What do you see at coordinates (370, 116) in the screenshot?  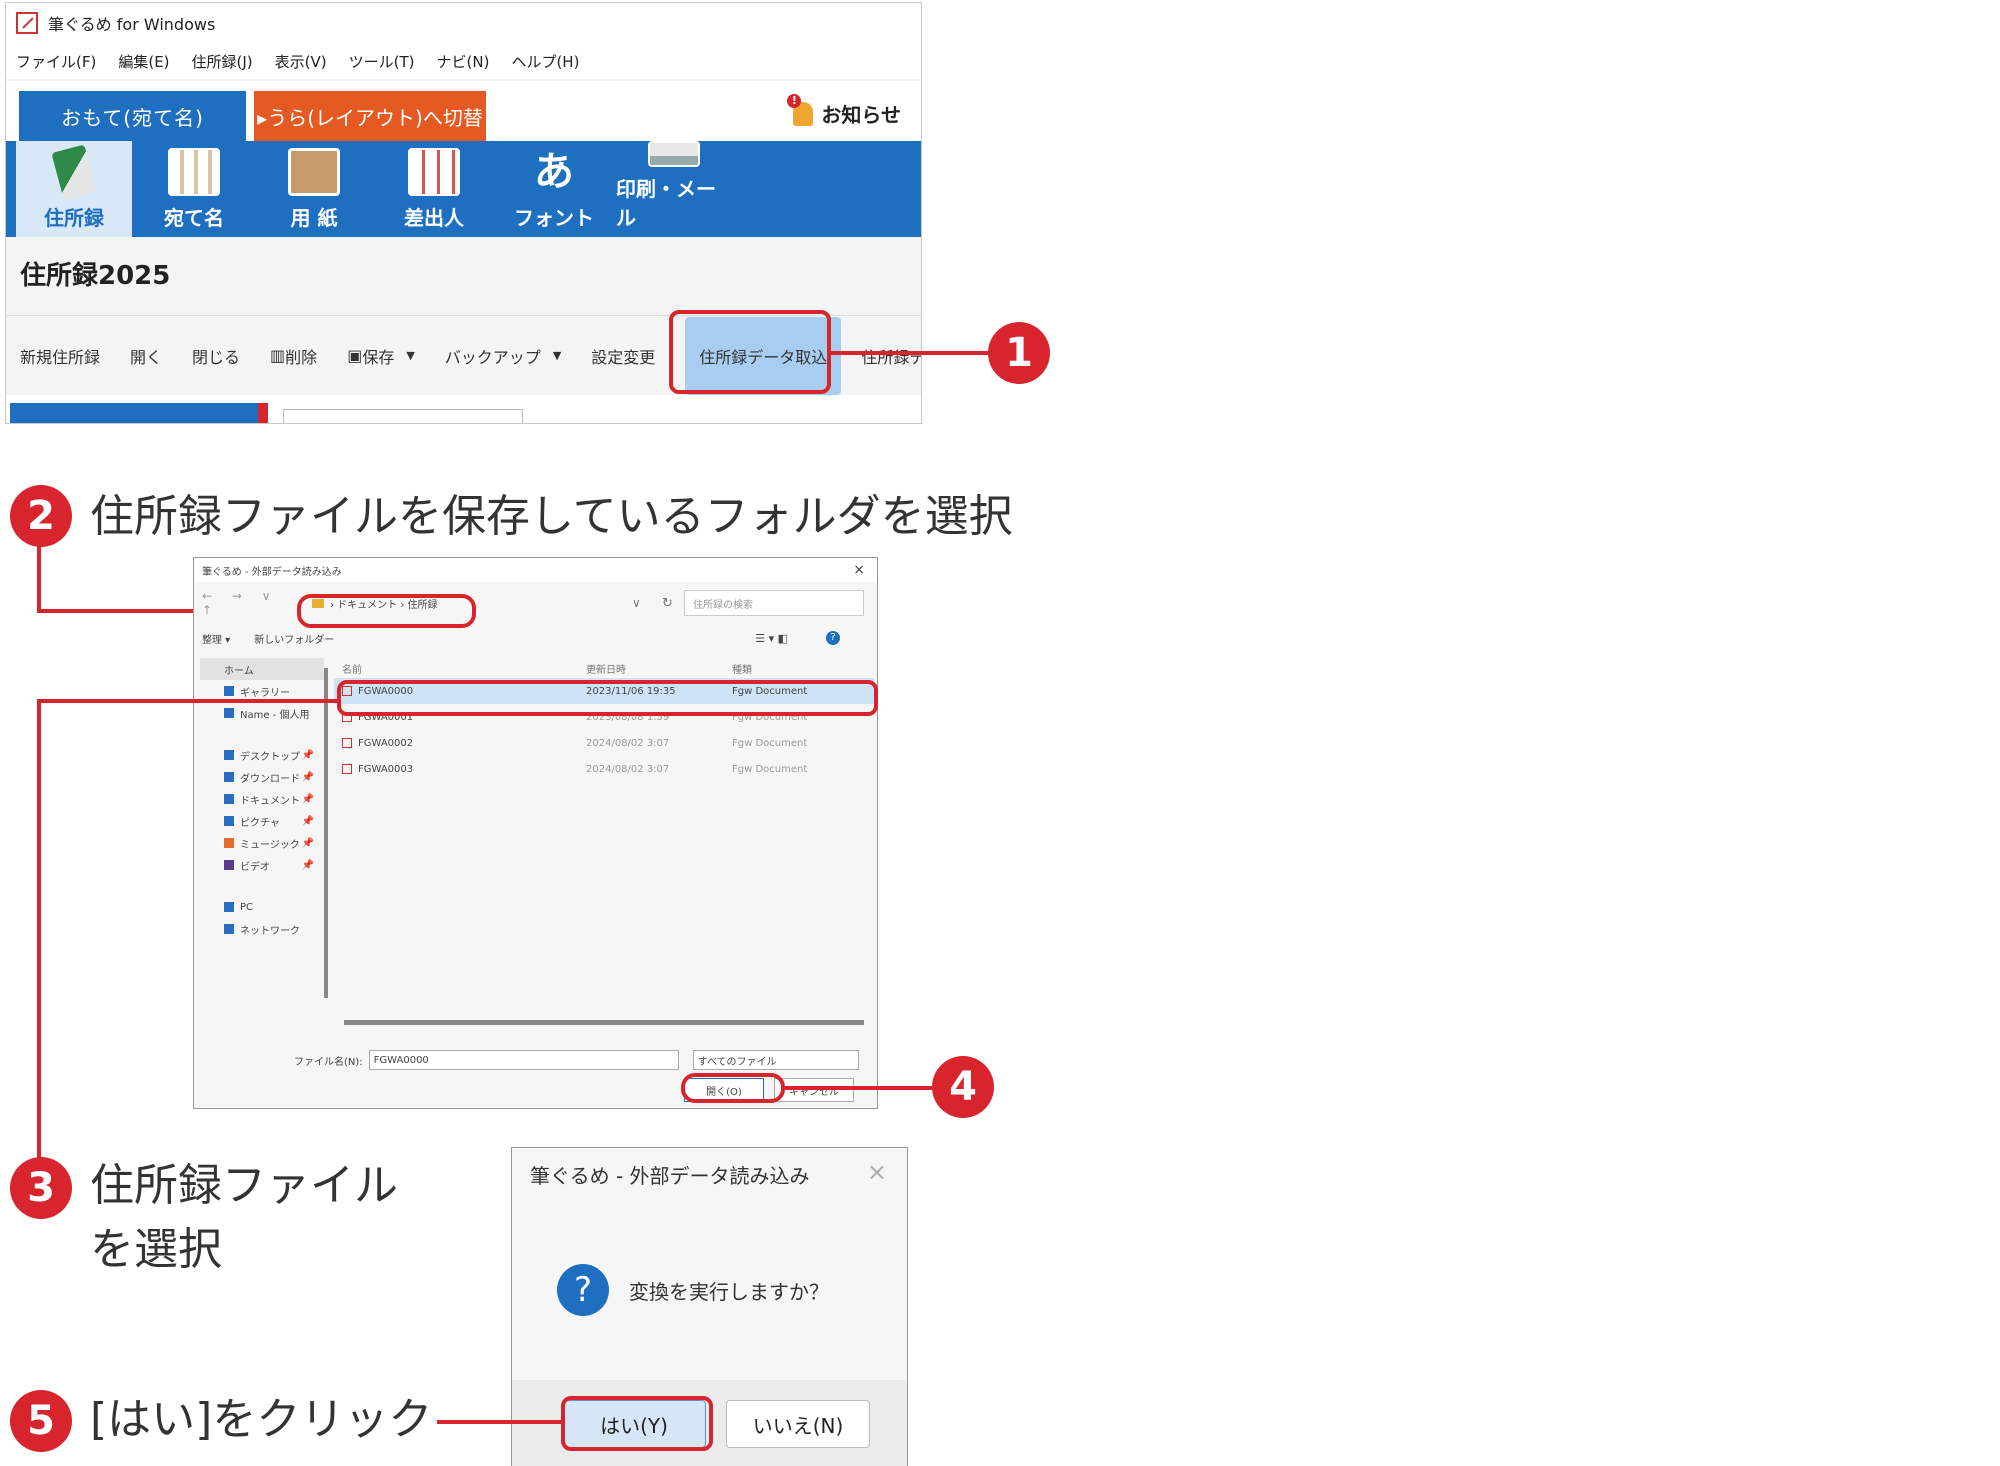 I see `tab-back-switch: ▸うら(レイアウト)へ切替` at bounding box center [370, 116].